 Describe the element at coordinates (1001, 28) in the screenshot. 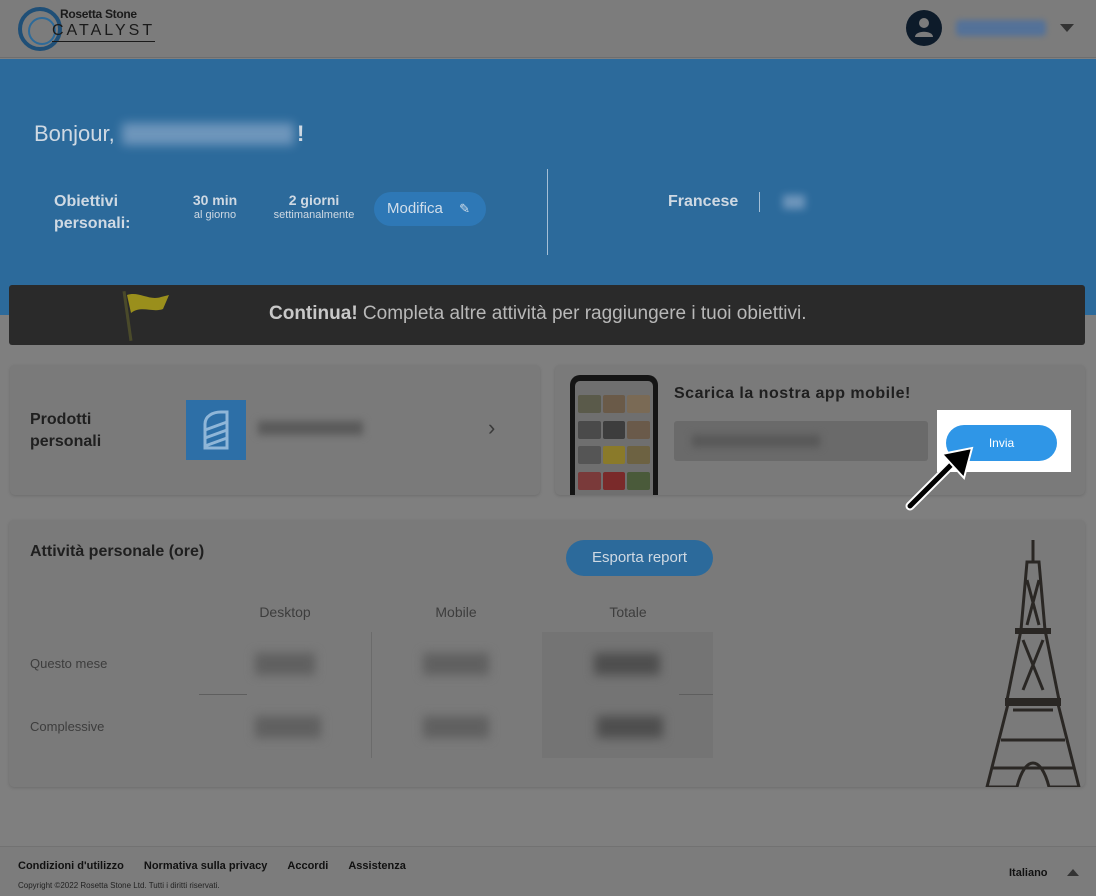

I see `user-name-redacted` at that location.